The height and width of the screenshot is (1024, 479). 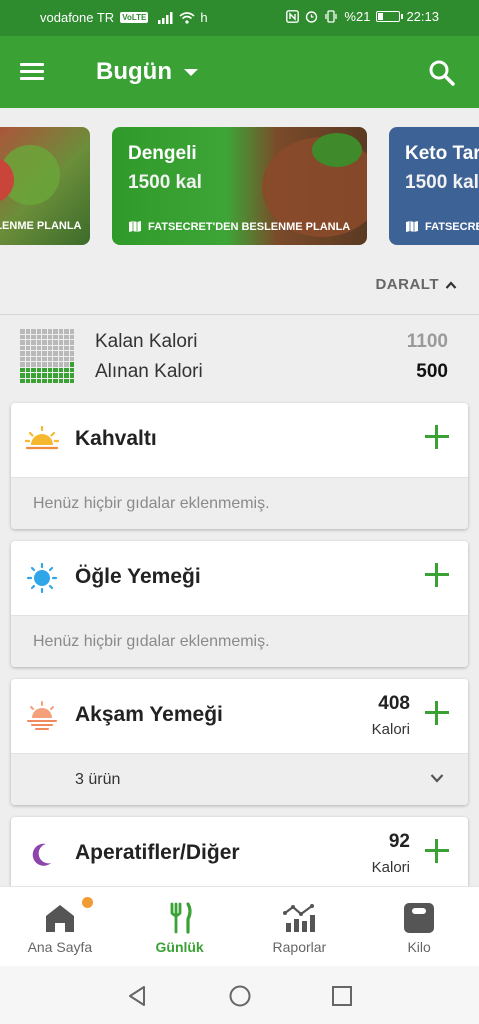 I want to click on plan-card-partial: ELENME PLANLA, so click(x=45, y=186).